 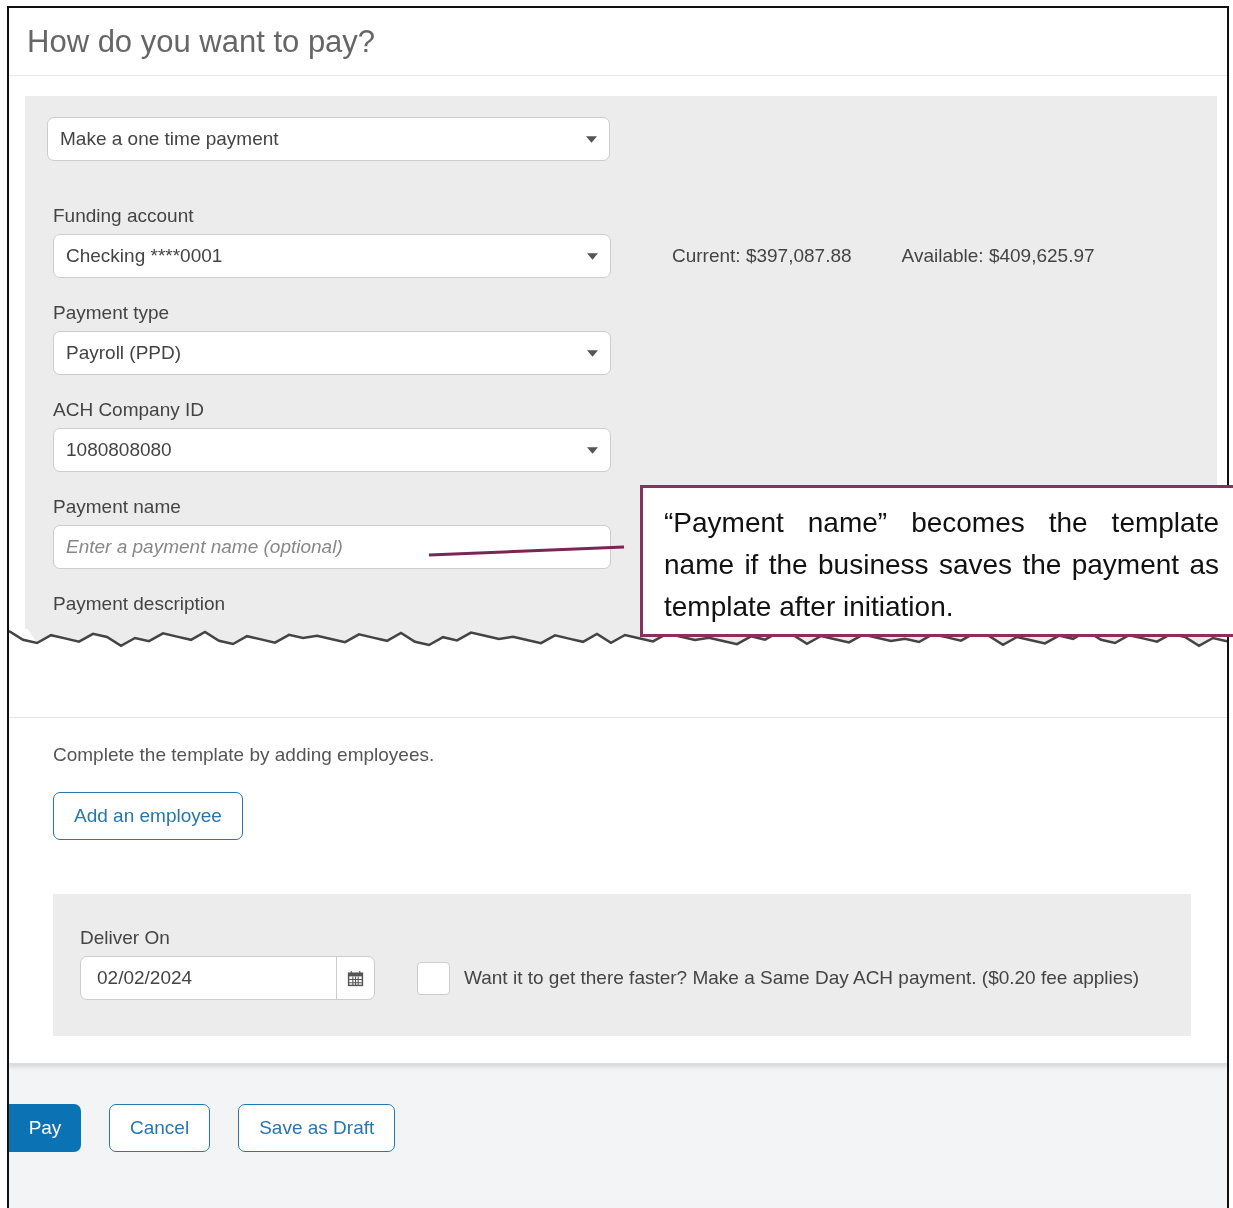 What do you see at coordinates (123, 216) in the screenshot?
I see `field-label: Funding account` at bounding box center [123, 216].